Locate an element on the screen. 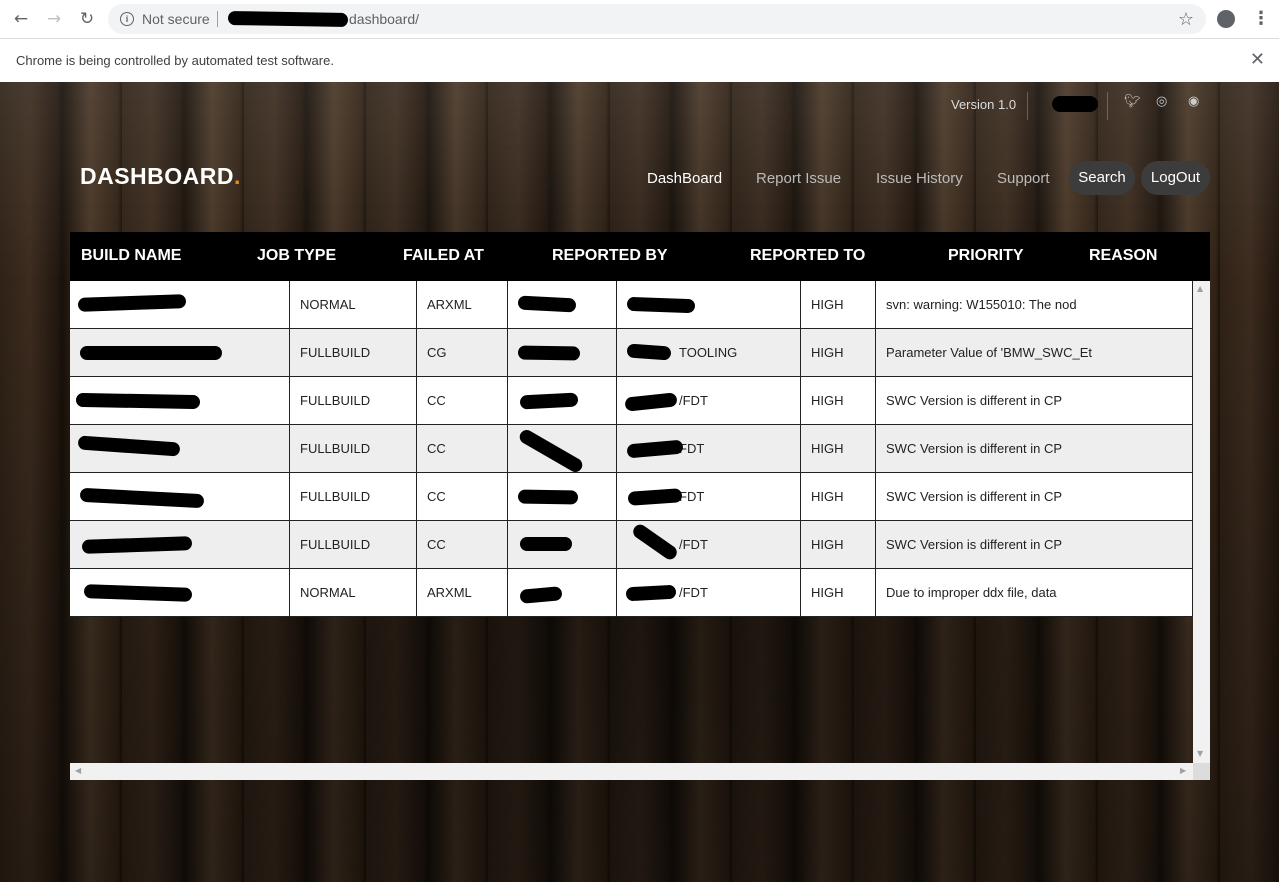 The width and height of the screenshot is (1279, 882). cell-reason: Due to improper ddx file, data is located at coordinates (1034, 592).